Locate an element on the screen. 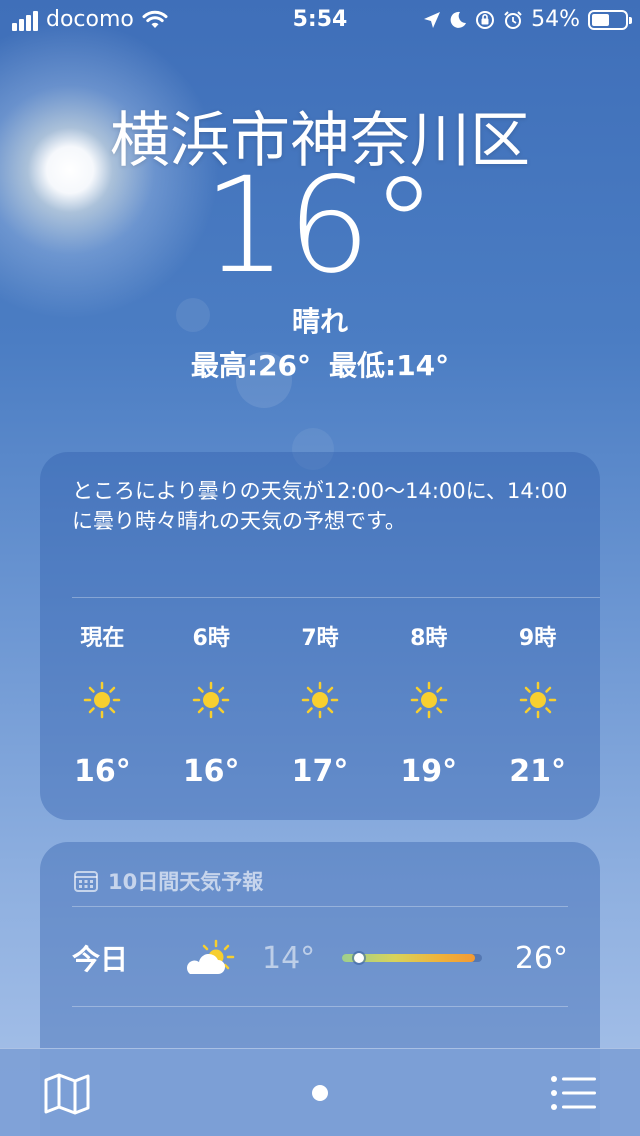  hourly-list: 現在 16° 6時 16° 7時 17° 8時 19° 9時 21° is located at coordinates (320, 704).